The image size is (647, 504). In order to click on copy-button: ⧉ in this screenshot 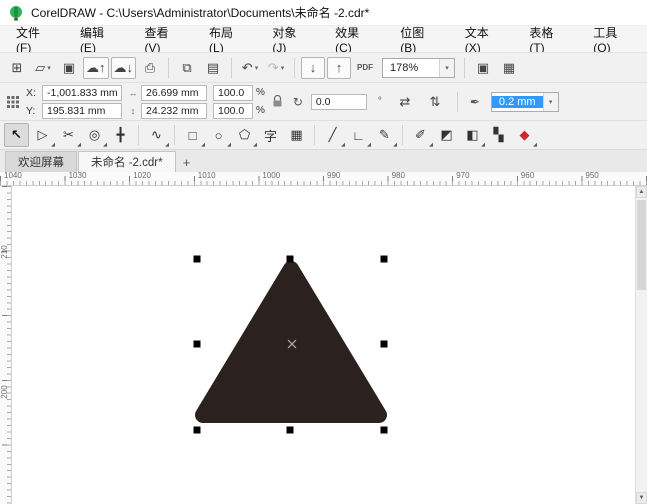, I will do `click(187, 68)`.